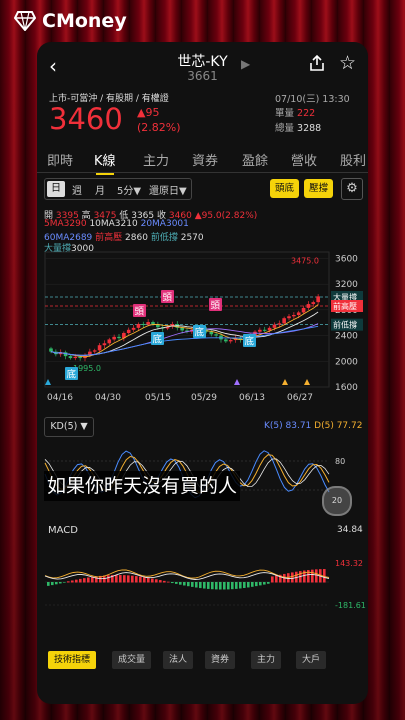 The image size is (405, 720). Describe the element at coordinates (337, 501) in the screenshot. I see `floating-button: 20` at that location.